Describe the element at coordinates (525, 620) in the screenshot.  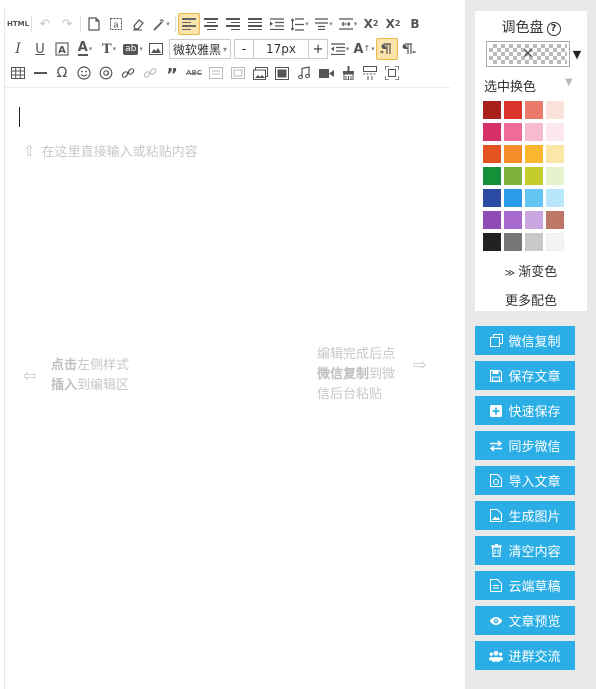
I see `article-preview-button: 文章预览` at that location.